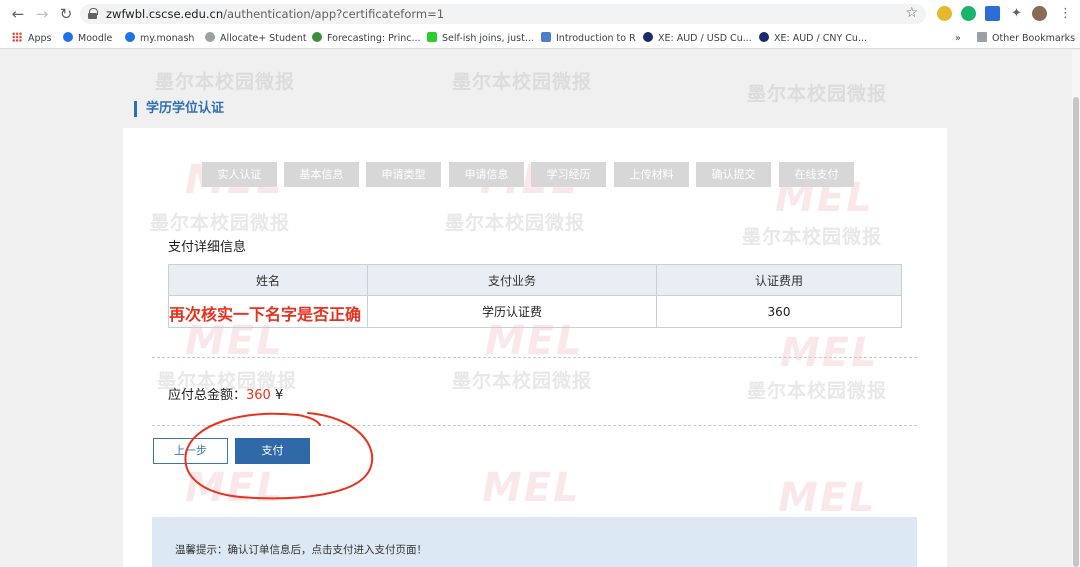 The width and height of the screenshot is (1080, 567). I want to click on tip-text: 温馨提示：确认订单信息后，点击支付进入支付页面！, so click(301, 550).